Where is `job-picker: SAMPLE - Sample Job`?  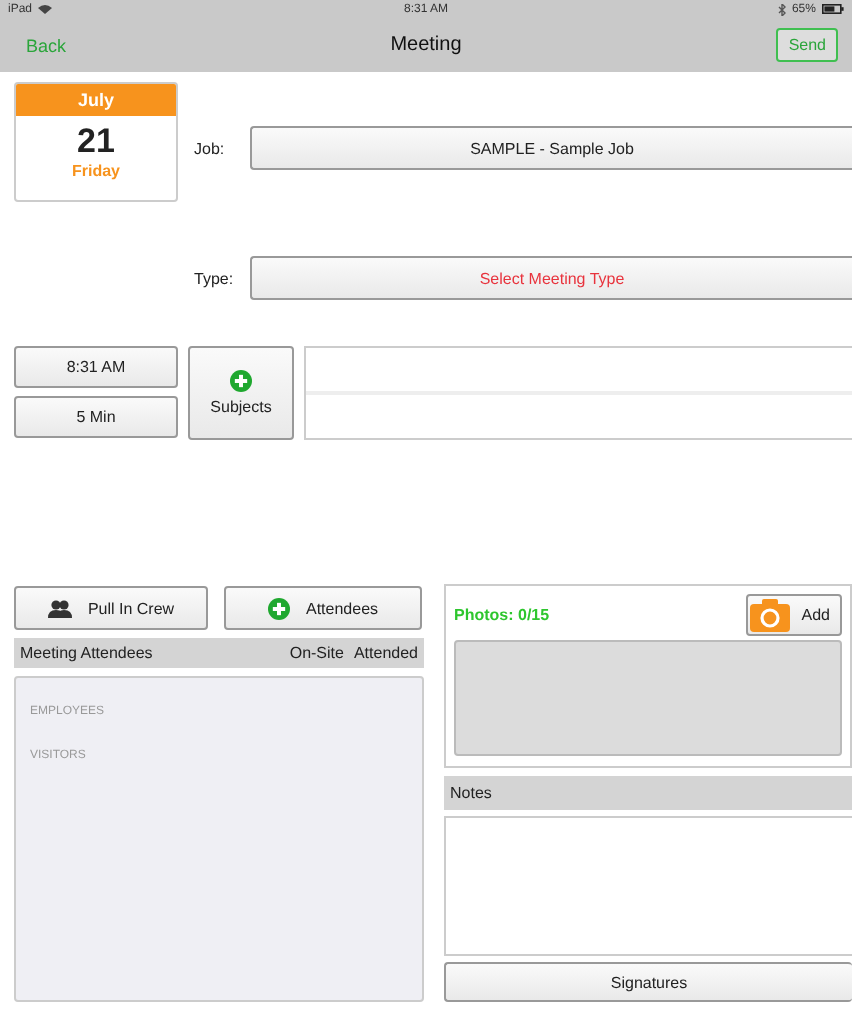
job-picker: SAMPLE - Sample Job is located at coordinates (551, 148).